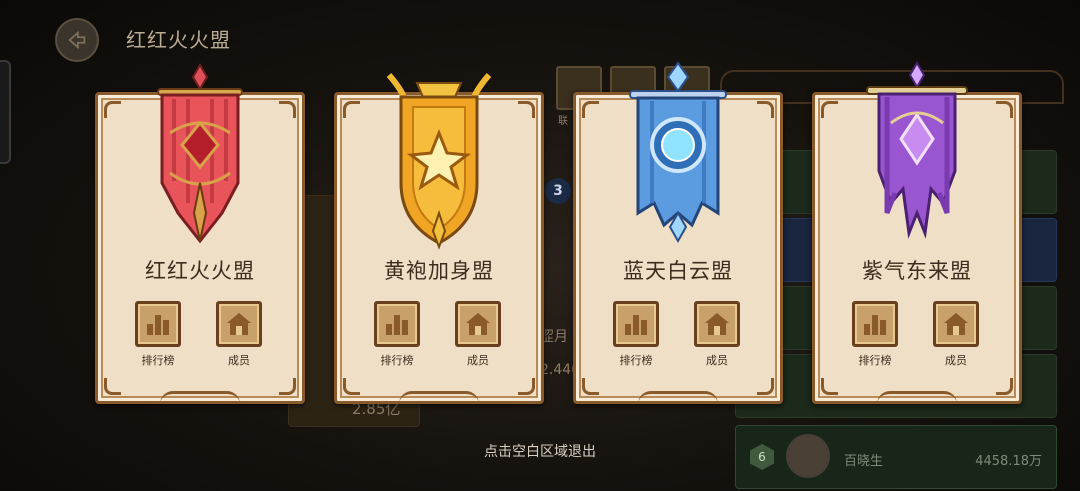 The width and height of the screenshot is (1080, 491). Describe the element at coordinates (439, 158) in the screenshot. I see `gold-shield-icon` at that location.